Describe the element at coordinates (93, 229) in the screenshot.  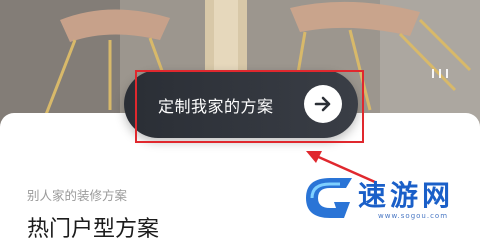
I see `section-title: 热门户型方案` at that location.